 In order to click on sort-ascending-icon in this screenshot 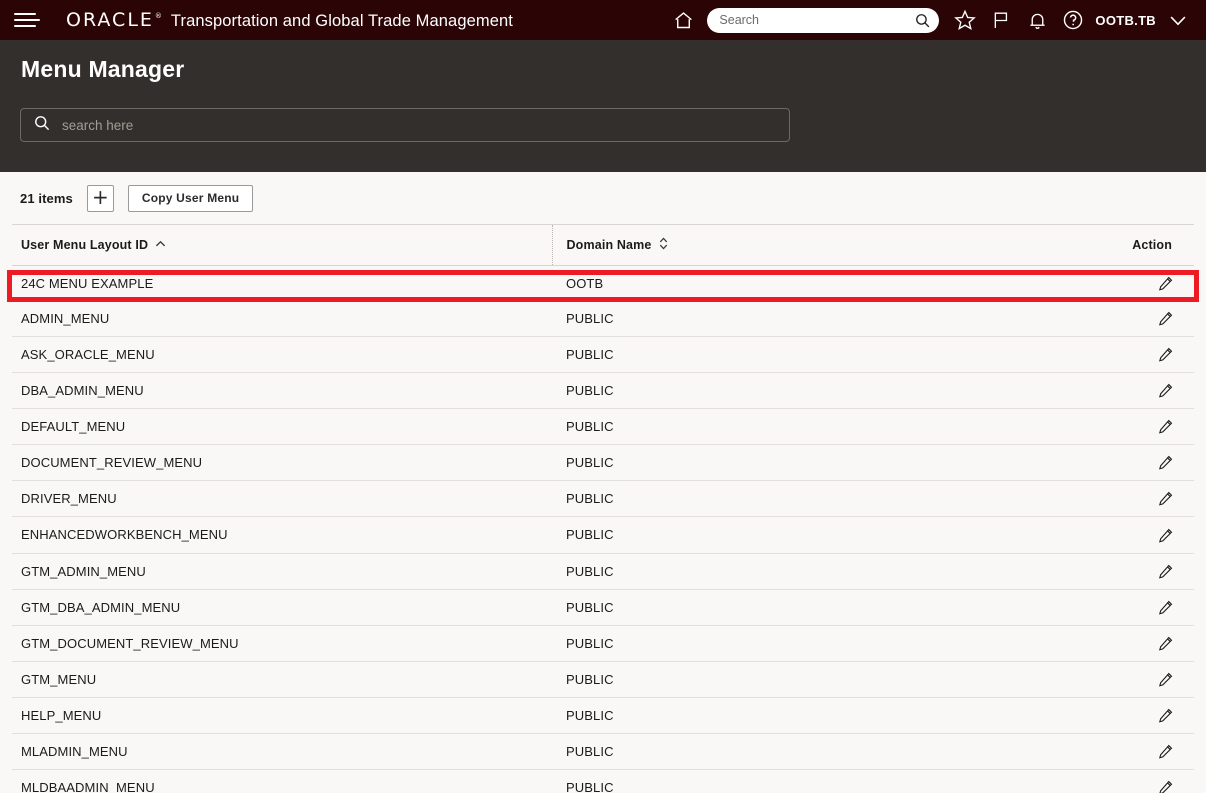, I will do `click(160, 245)`.